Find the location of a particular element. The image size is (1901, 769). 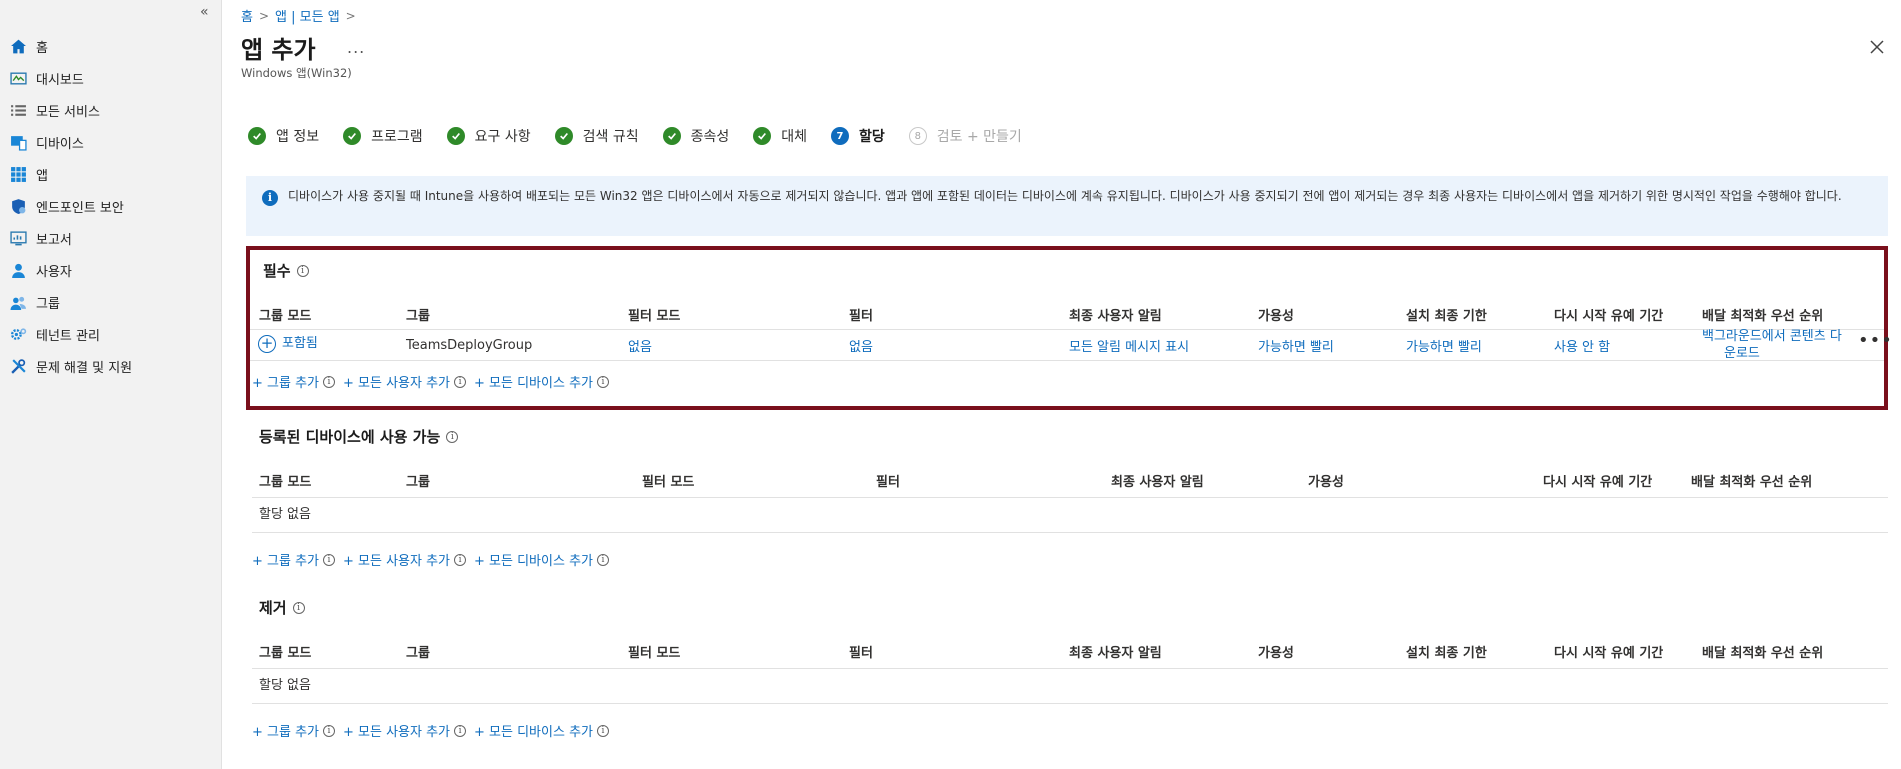

step-detection-rules: 검색 규칙 is located at coordinates (596, 136).